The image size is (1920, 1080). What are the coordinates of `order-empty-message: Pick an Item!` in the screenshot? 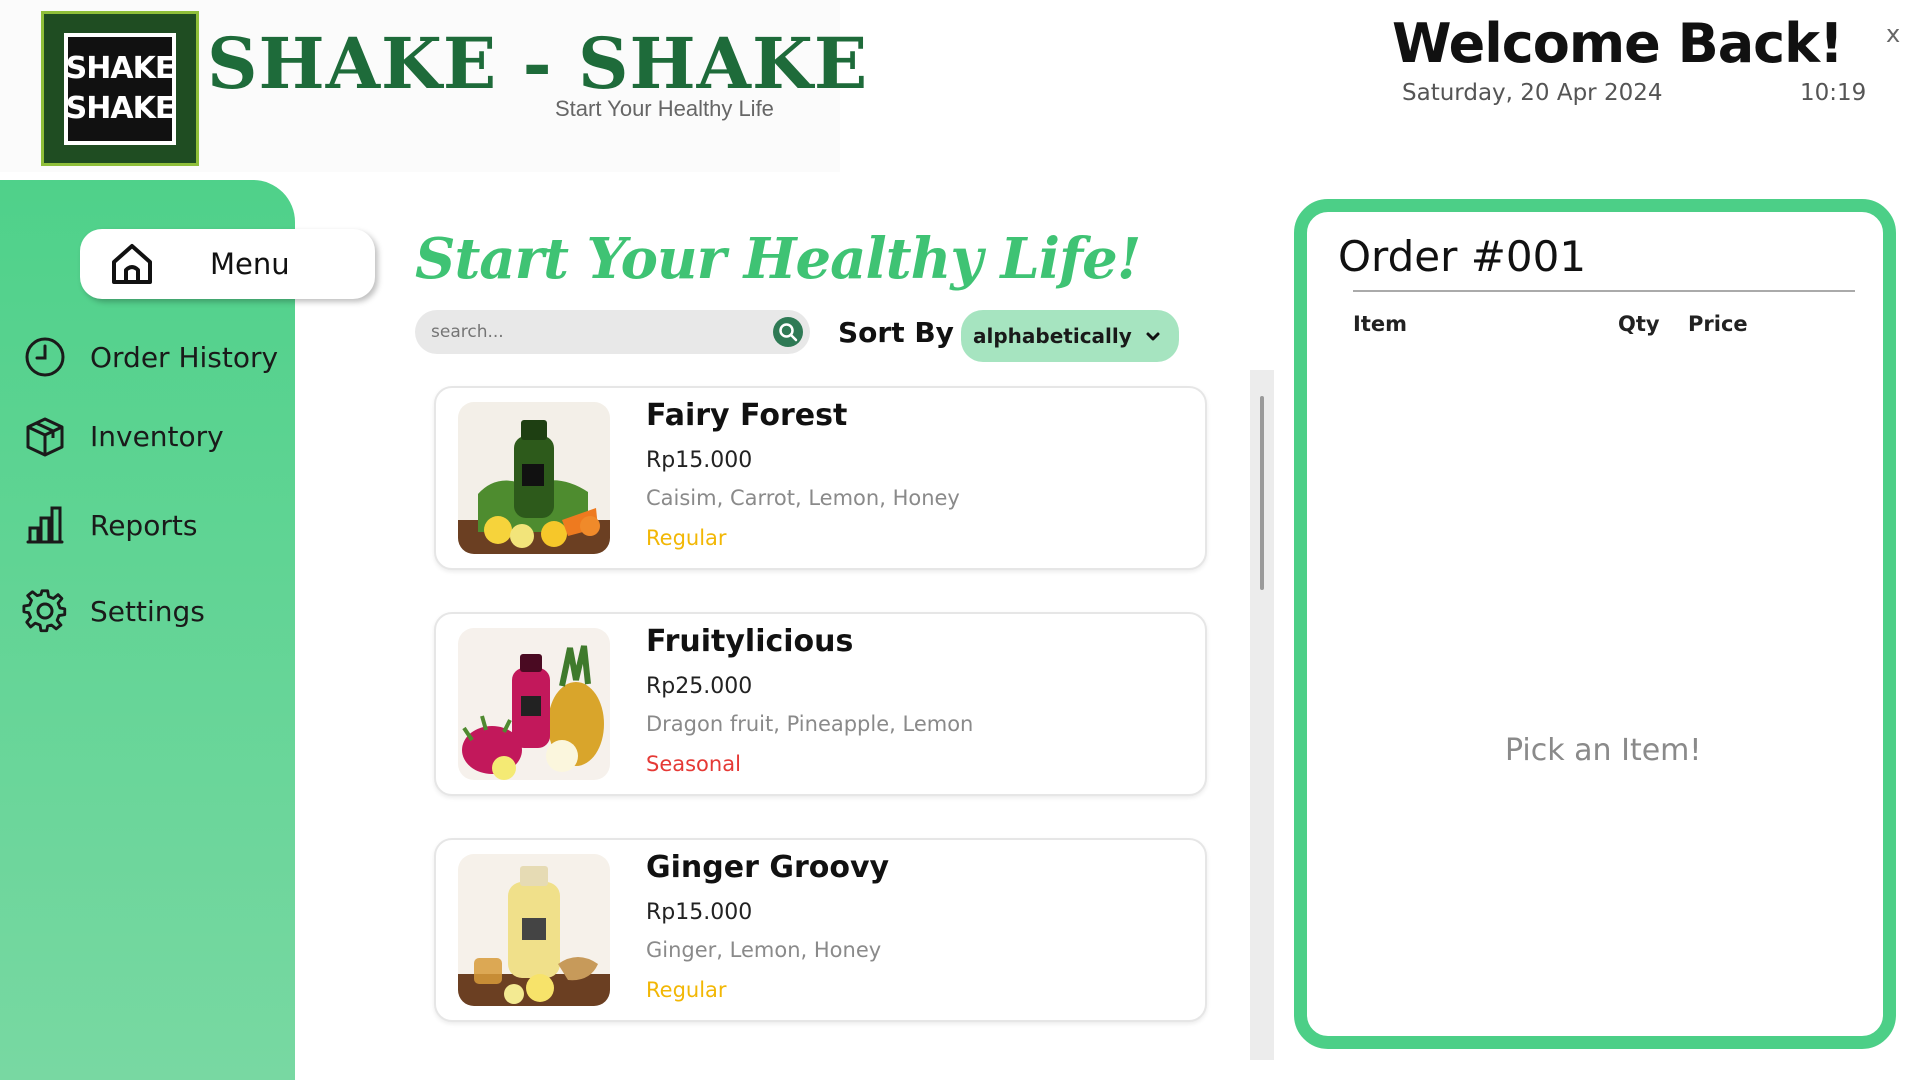 It's located at (1603, 750).